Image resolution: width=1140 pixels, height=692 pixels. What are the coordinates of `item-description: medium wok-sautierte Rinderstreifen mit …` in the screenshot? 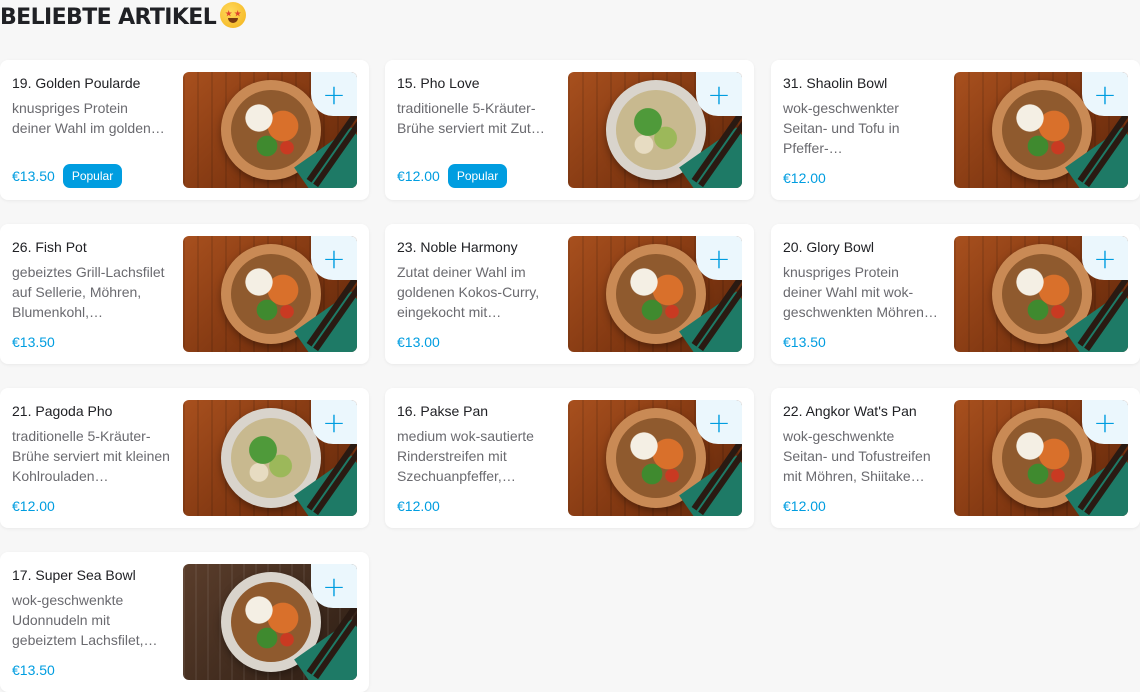 It's located at (465, 456).